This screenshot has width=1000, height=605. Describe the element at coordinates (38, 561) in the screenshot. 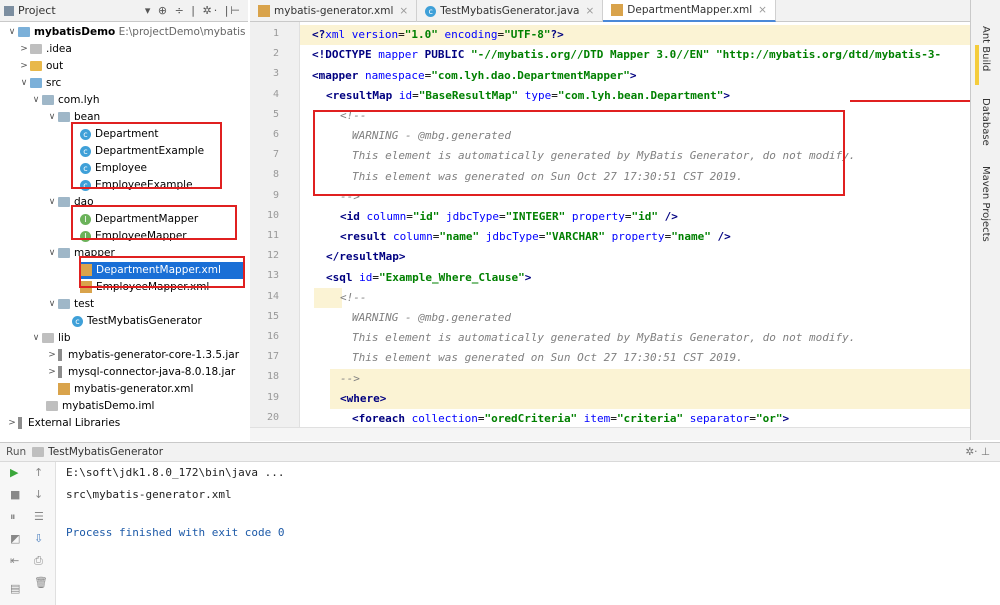

I see `print-icon: ⎙` at that location.